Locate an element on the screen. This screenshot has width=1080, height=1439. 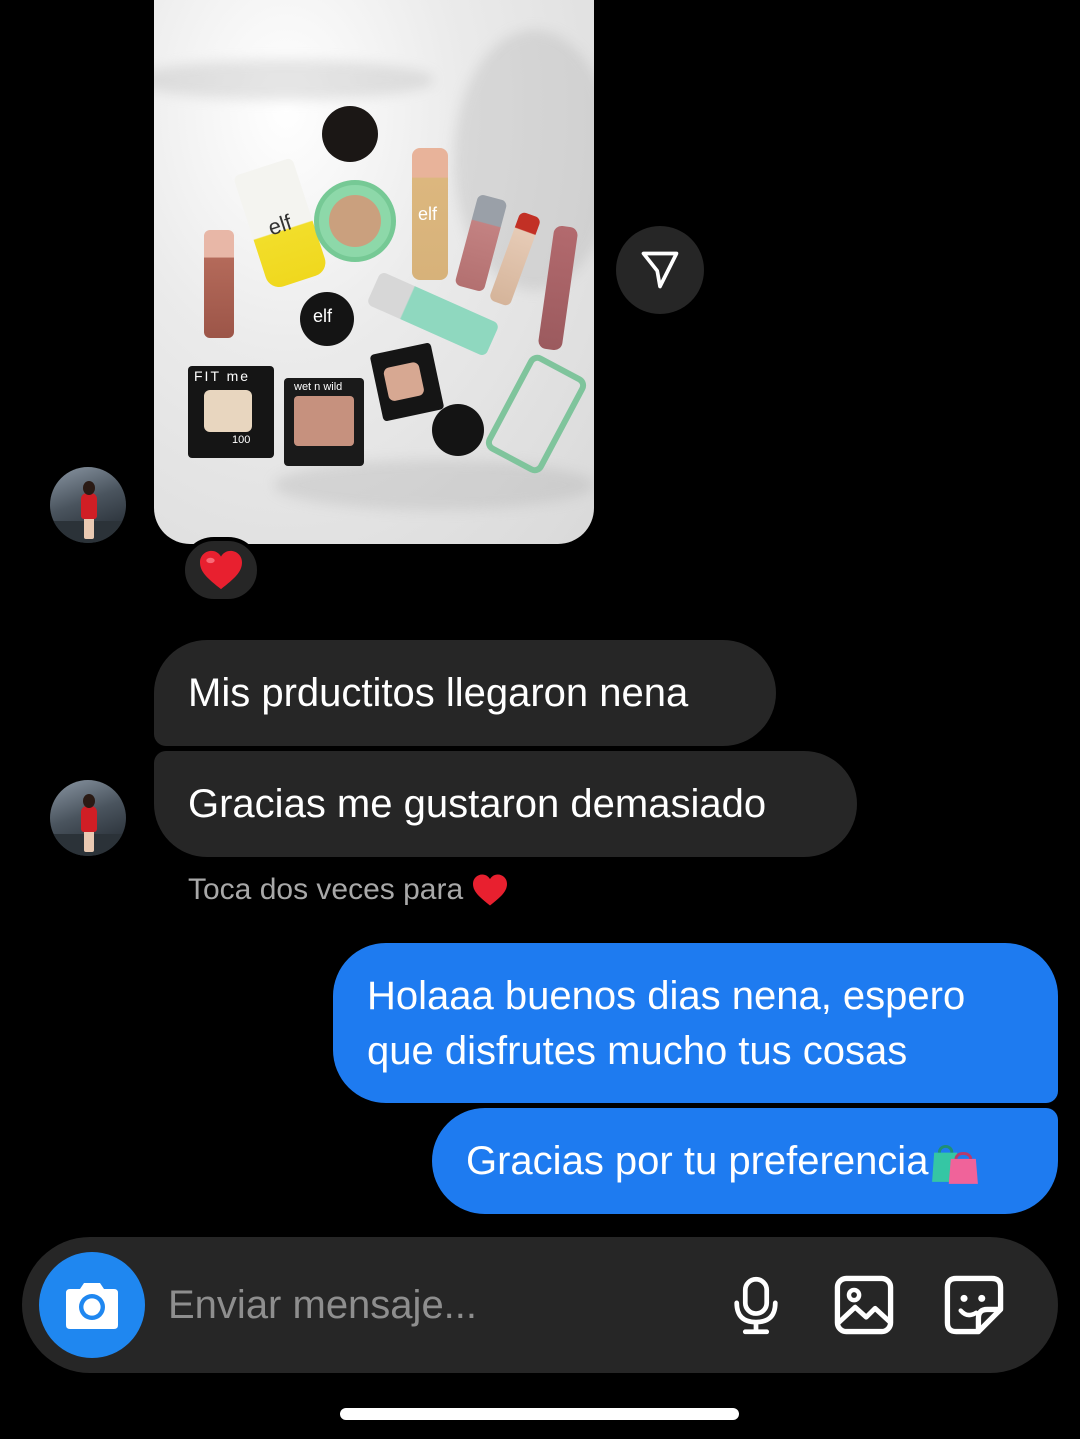
share-photo-button is located at coordinates (660, 270).